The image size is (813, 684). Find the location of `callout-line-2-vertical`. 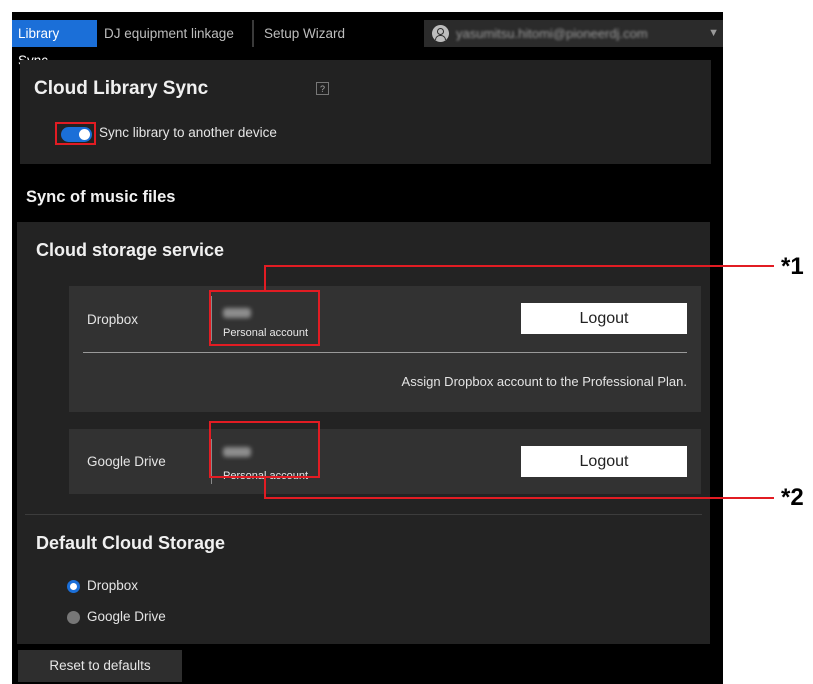

callout-line-2-vertical is located at coordinates (265, 488).